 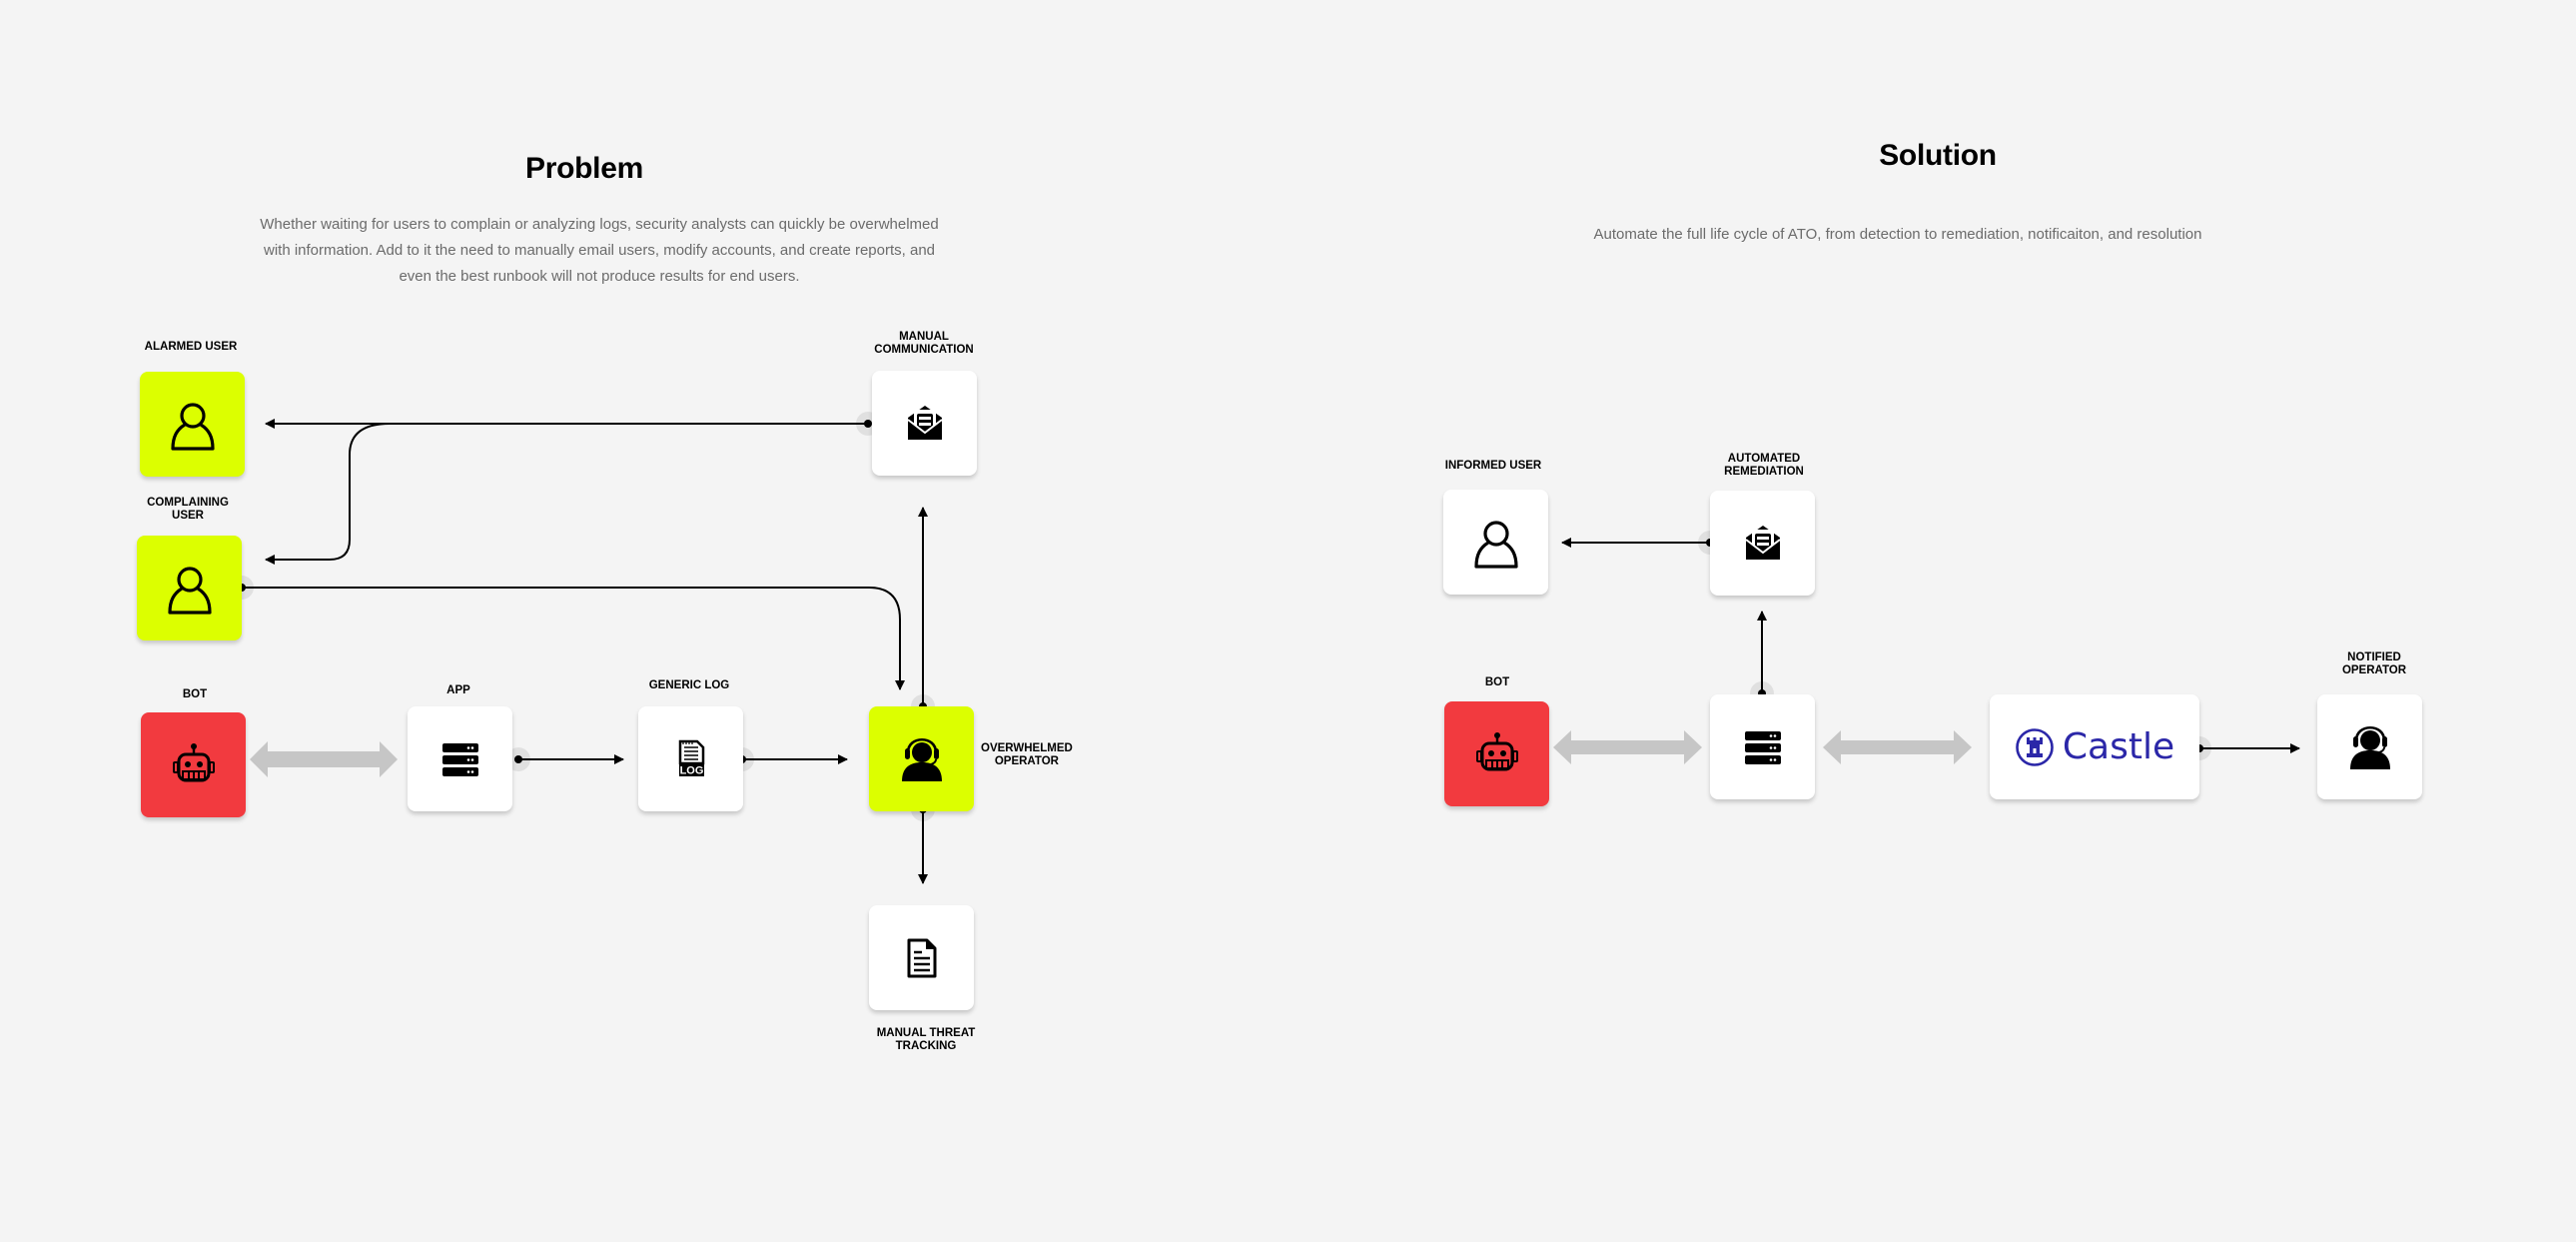 What do you see at coordinates (1898, 747) in the screenshot?
I see `bidirectional-arrow-app-castle` at bounding box center [1898, 747].